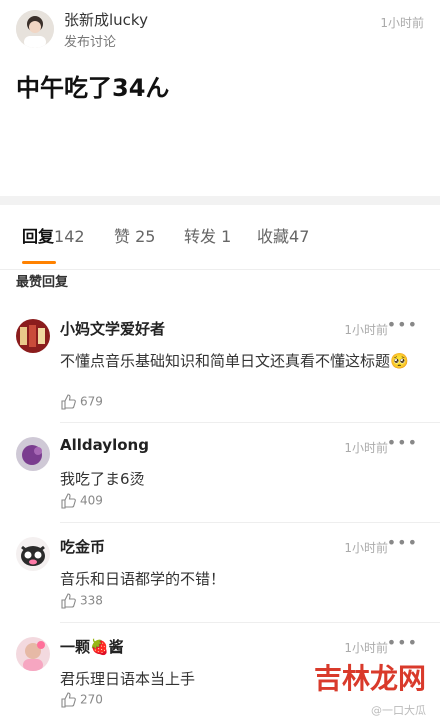 This screenshot has height=721, width=440. I want to click on tab-replies-label: 回复, so click(38, 236).